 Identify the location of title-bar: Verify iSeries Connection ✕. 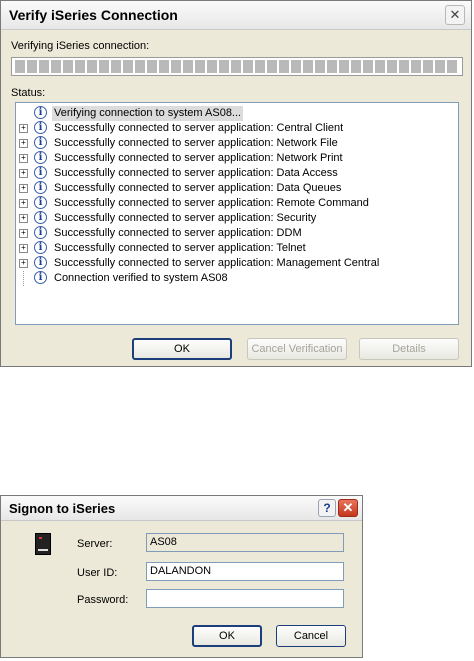
(236, 15).